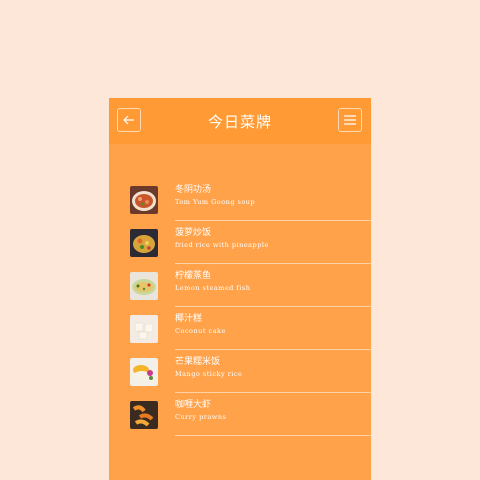  I want to click on coconut-cake-photo, so click(144, 329).